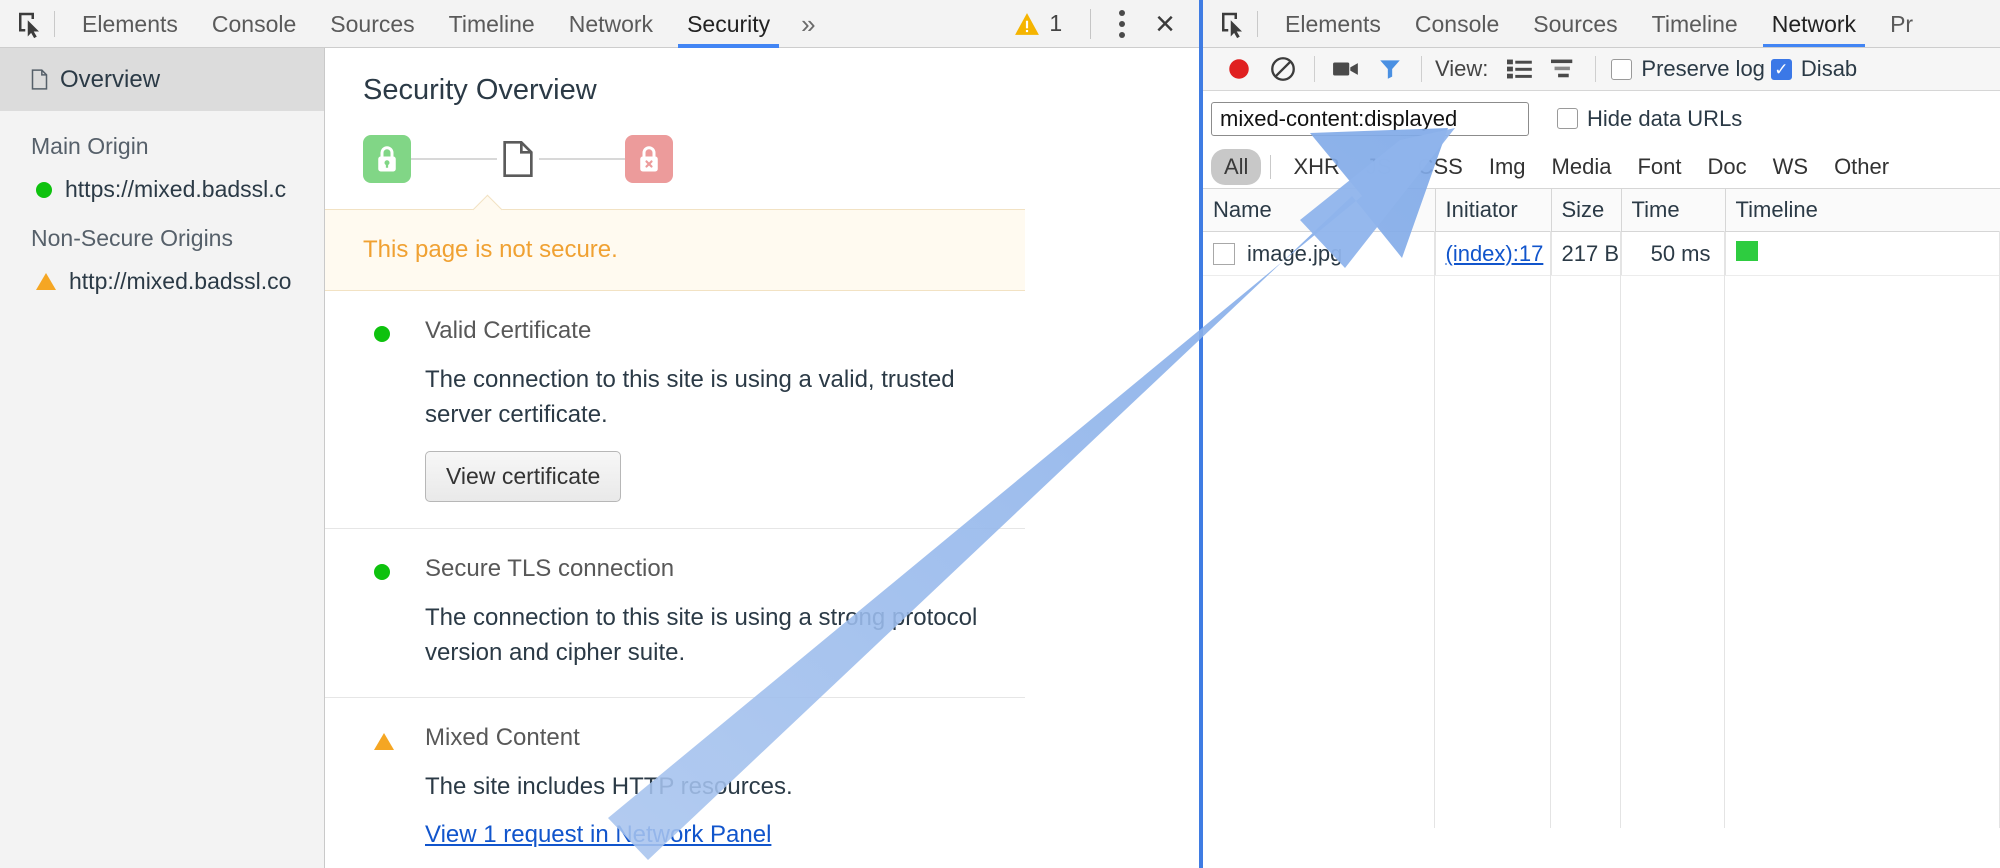 The height and width of the screenshot is (868, 2000). I want to click on section-title: Mixed Content, so click(502, 737).